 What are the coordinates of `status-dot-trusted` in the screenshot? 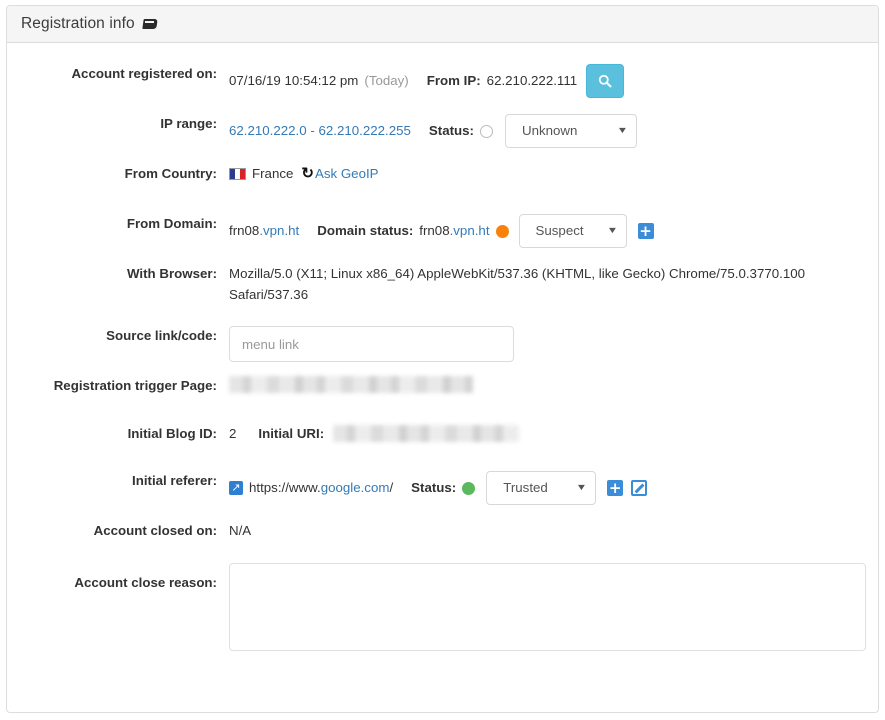 It's located at (469, 488).